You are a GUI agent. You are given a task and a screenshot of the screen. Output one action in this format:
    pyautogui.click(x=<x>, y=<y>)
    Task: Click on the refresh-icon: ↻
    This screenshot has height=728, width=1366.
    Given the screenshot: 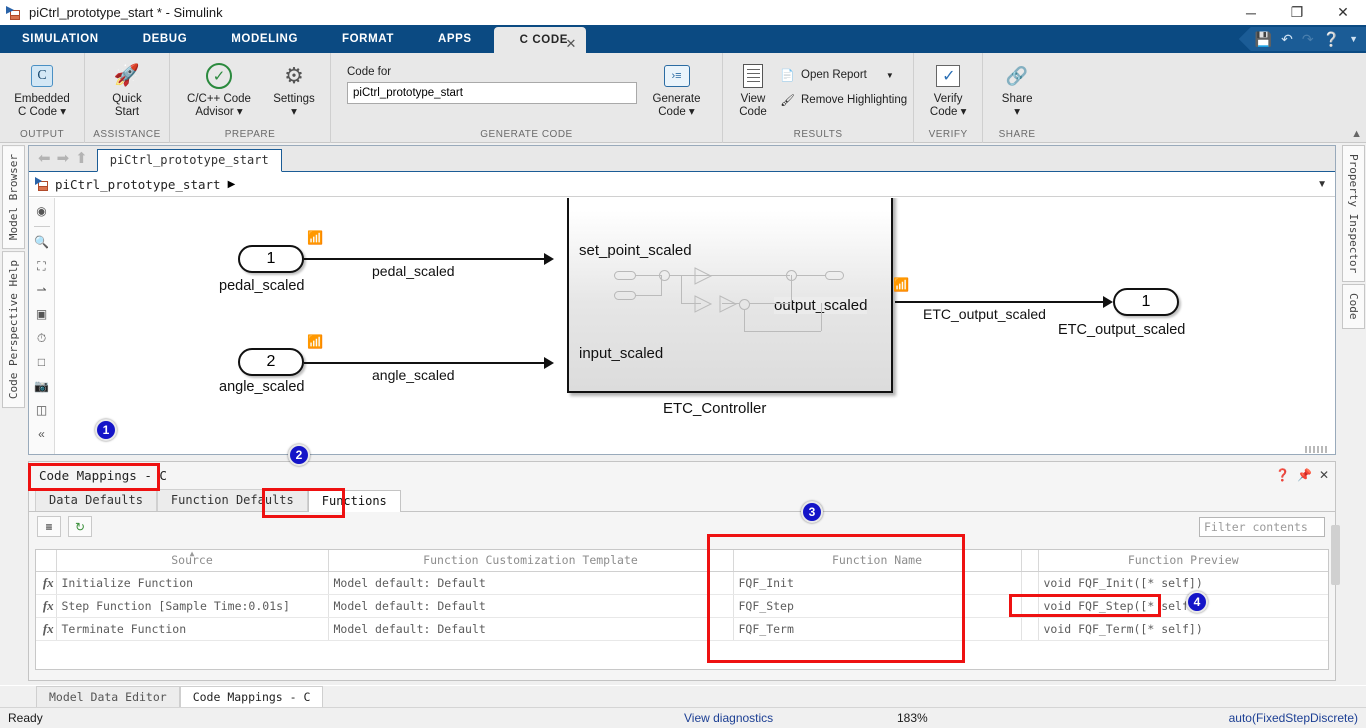 What is the action you would take?
    pyautogui.click(x=80, y=526)
    